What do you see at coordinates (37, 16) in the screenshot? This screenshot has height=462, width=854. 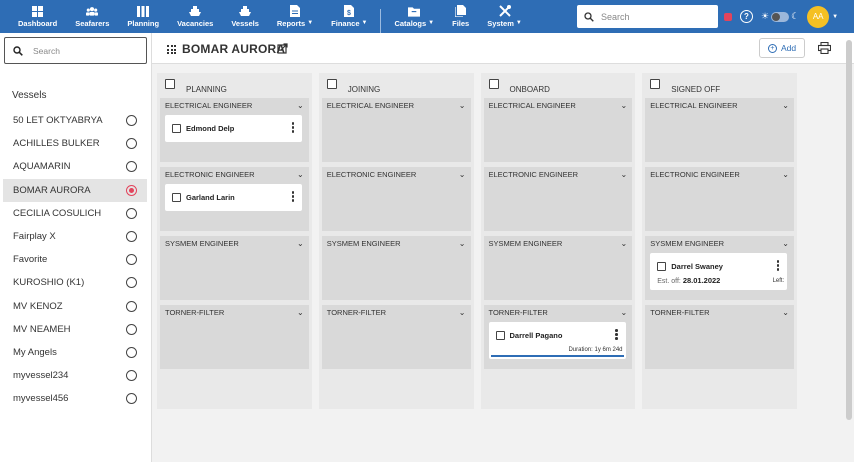 I see `nav-item-dashboard: Dashboard` at bounding box center [37, 16].